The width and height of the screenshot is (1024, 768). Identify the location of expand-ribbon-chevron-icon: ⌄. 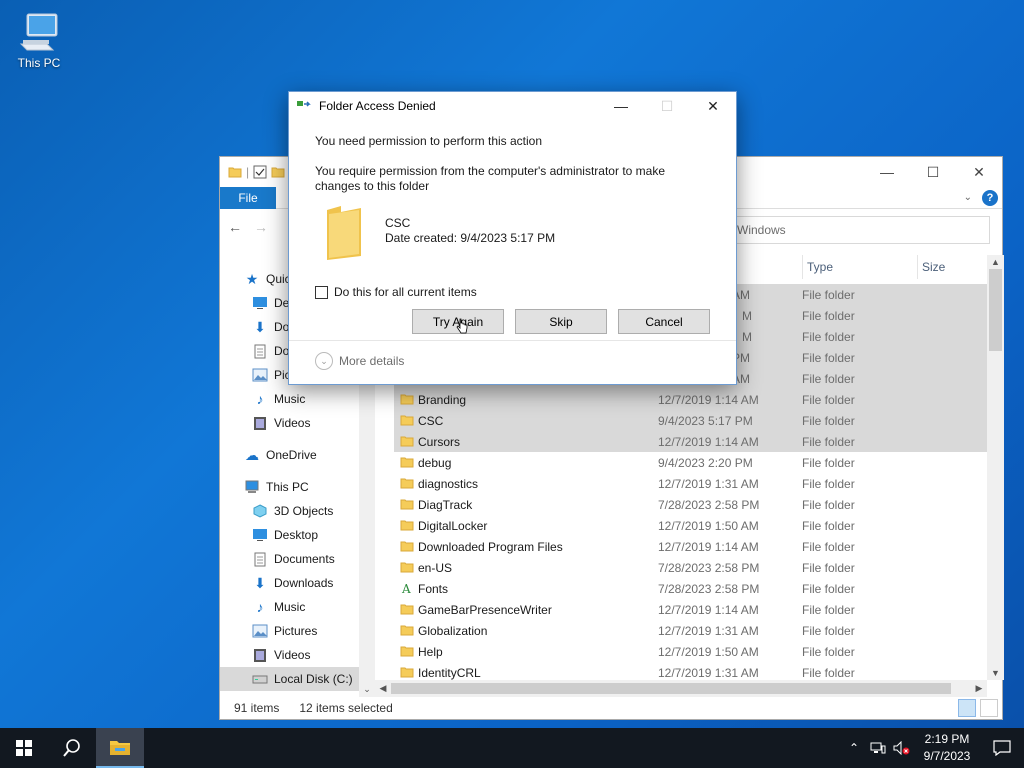
(968, 197).